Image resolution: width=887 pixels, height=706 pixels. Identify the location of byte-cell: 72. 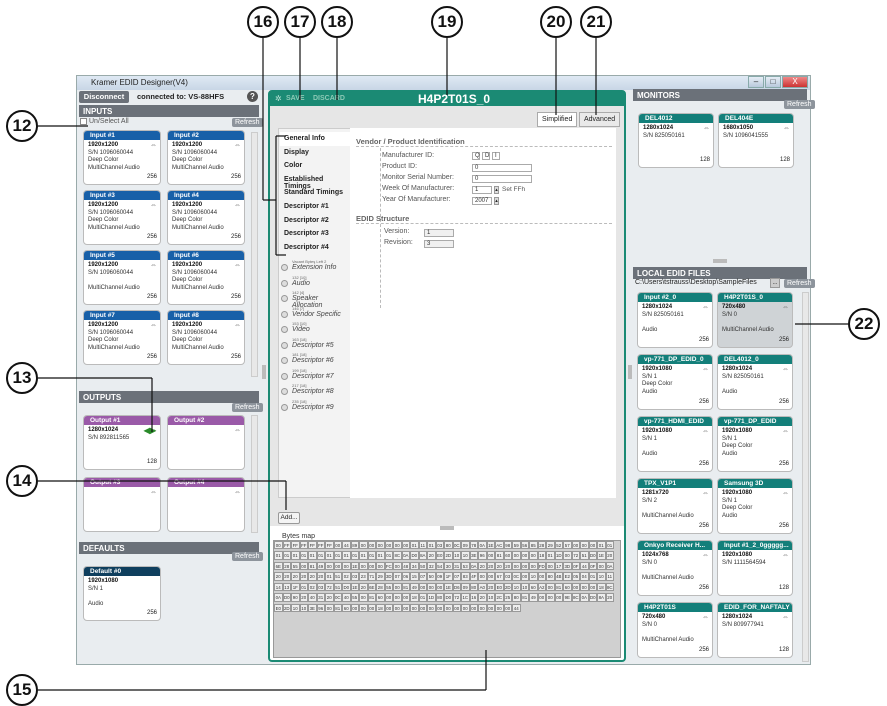
(575, 555).